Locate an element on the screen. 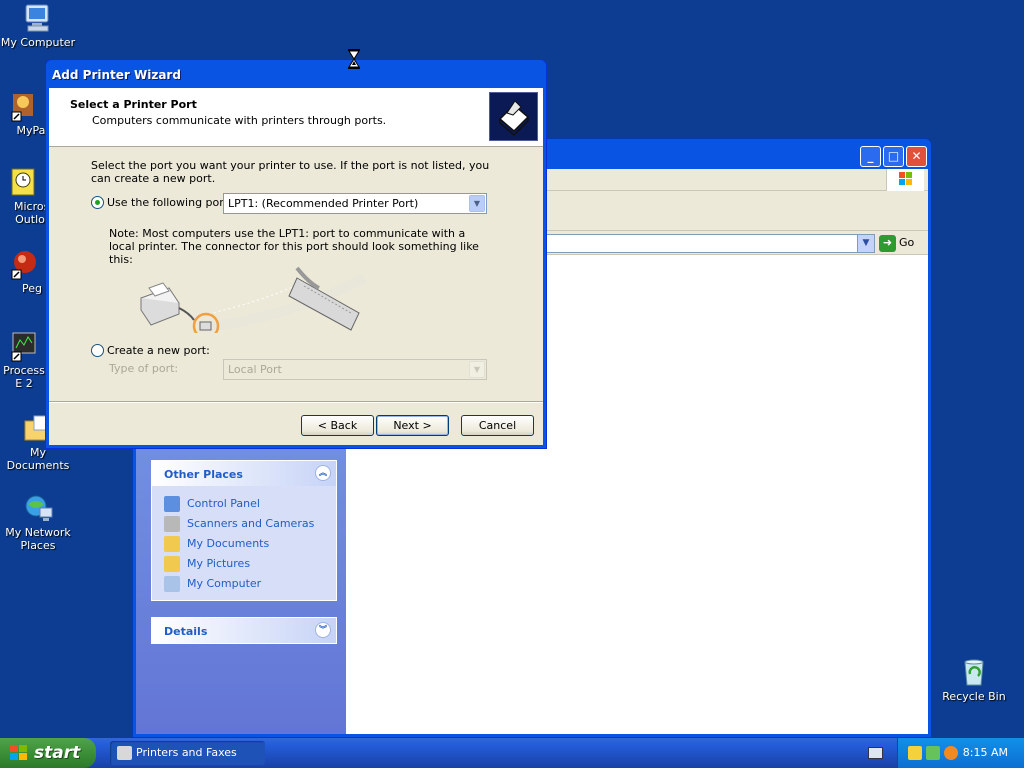  folder-pictures-icon is located at coordinates (172, 564).